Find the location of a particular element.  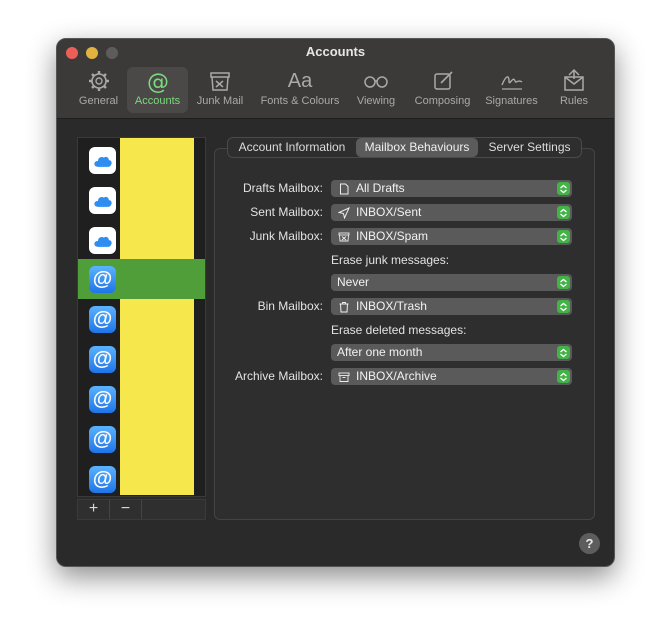

help-button: ? is located at coordinates (589, 543).